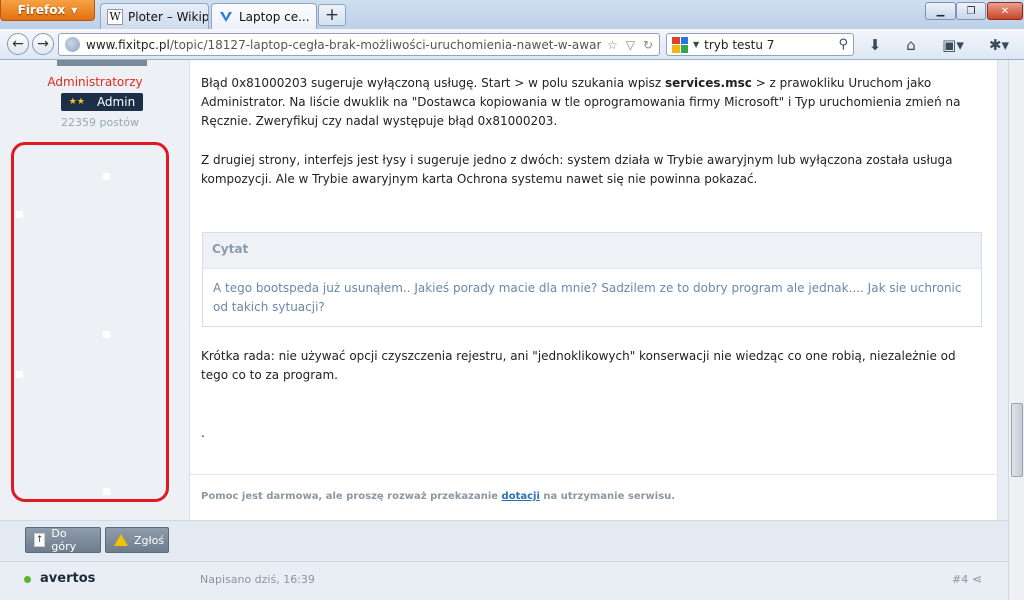 The height and width of the screenshot is (600, 1024). Describe the element at coordinates (67, 578) in the screenshot. I see `post-author: avertos` at that location.